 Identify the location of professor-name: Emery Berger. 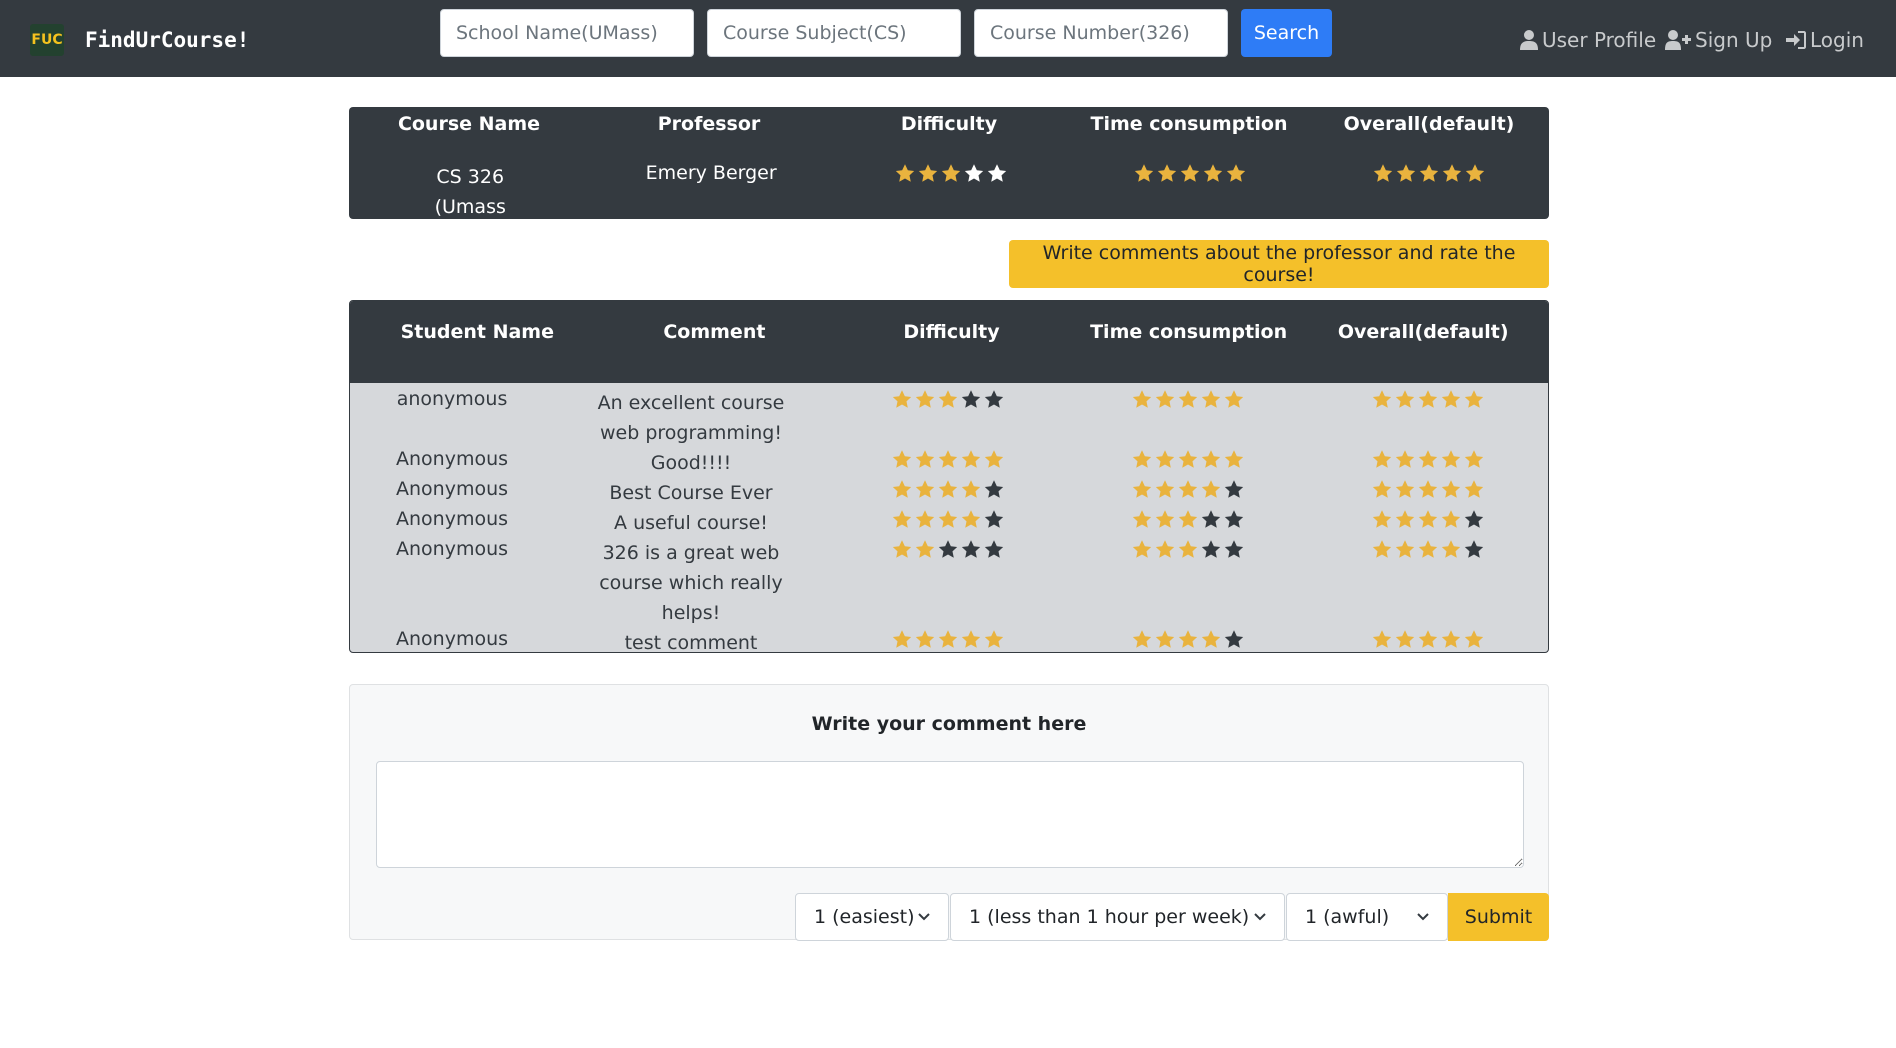
(711, 173).